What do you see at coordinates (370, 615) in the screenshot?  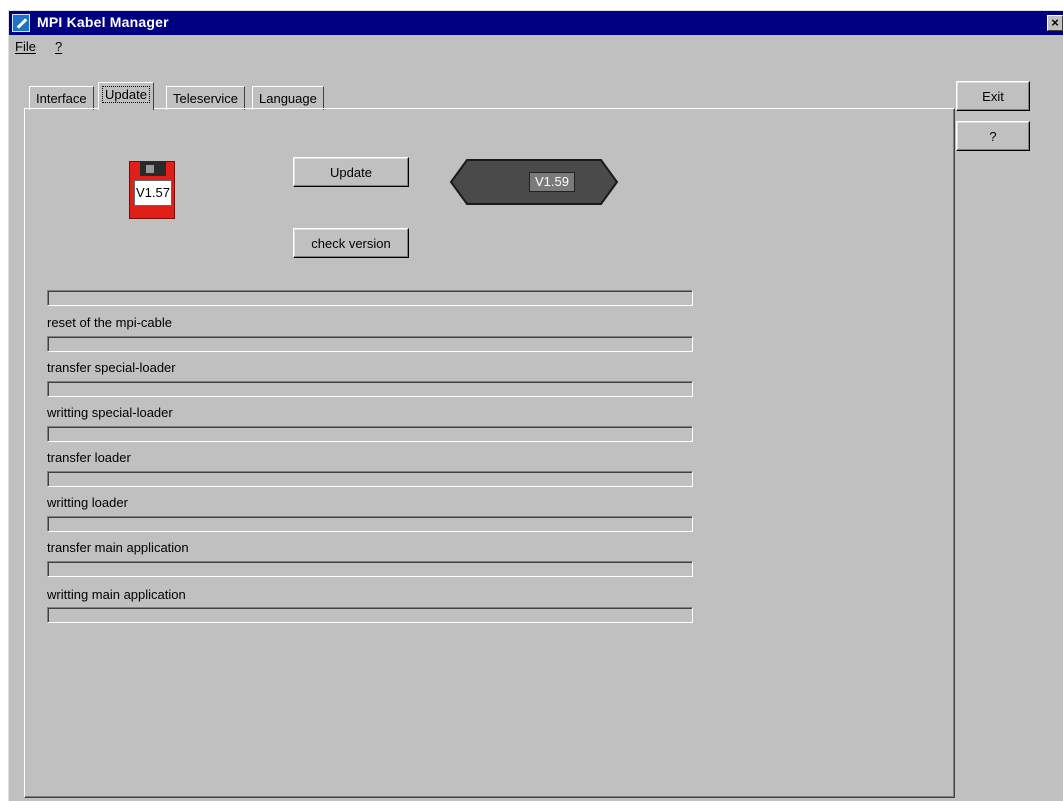 I see `progress-bar-writing-main` at bounding box center [370, 615].